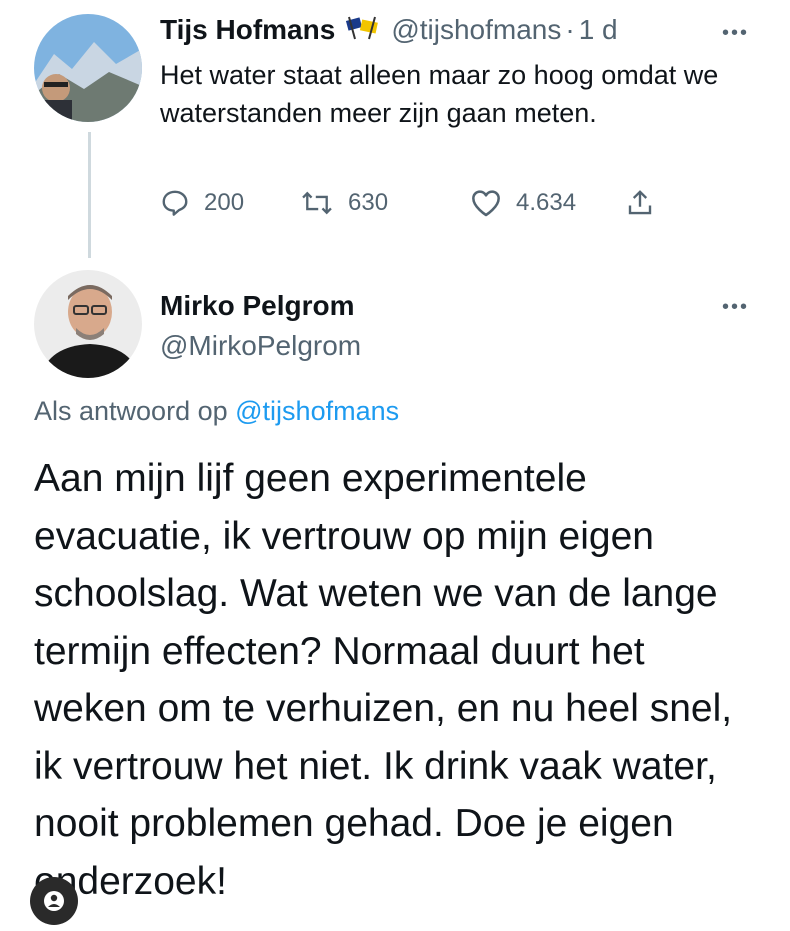 Image resolution: width=790 pixels, height=931 pixels. I want to click on reply-context: Als antwoord op @tijshofmans, so click(216, 411).